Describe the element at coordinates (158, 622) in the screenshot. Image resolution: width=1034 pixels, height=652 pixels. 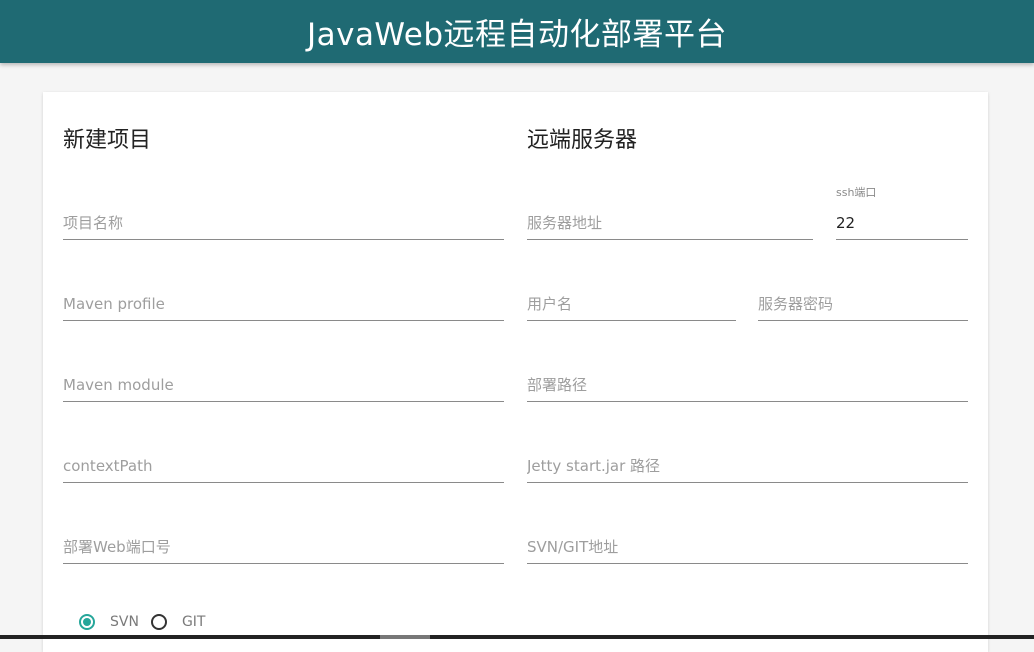
I see `git-radio` at that location.